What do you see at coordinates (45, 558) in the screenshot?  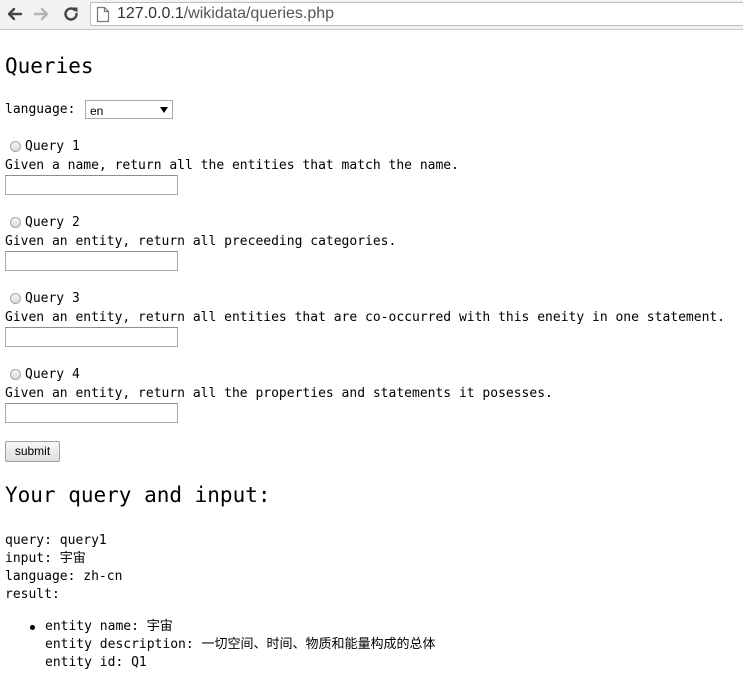 I see `result-input-line: input: 宇宙` at bounding box center [45, 558].